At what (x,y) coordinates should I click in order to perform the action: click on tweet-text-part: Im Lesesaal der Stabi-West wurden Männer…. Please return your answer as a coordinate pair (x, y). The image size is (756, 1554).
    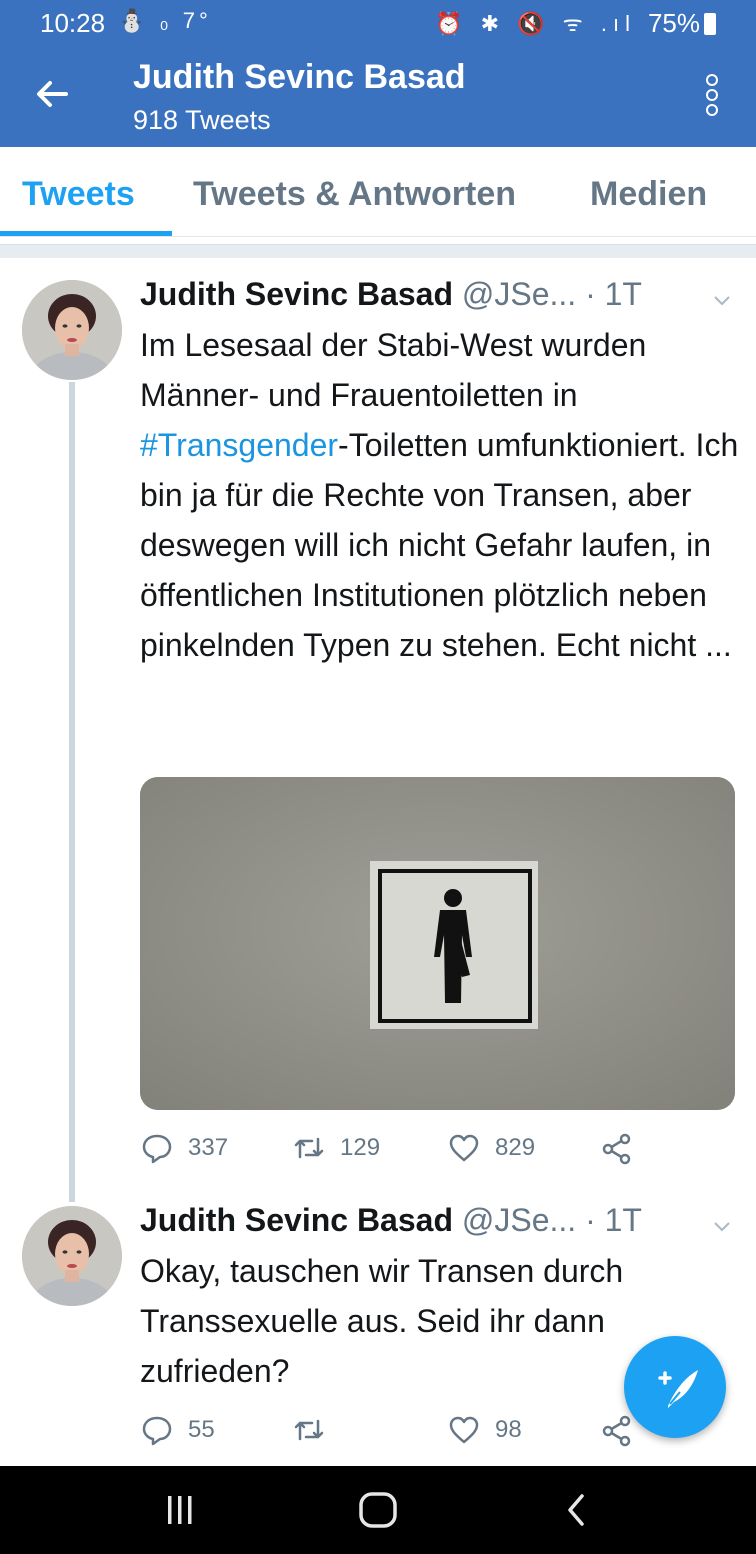
    Looking at the image, I should click on (393, 370).